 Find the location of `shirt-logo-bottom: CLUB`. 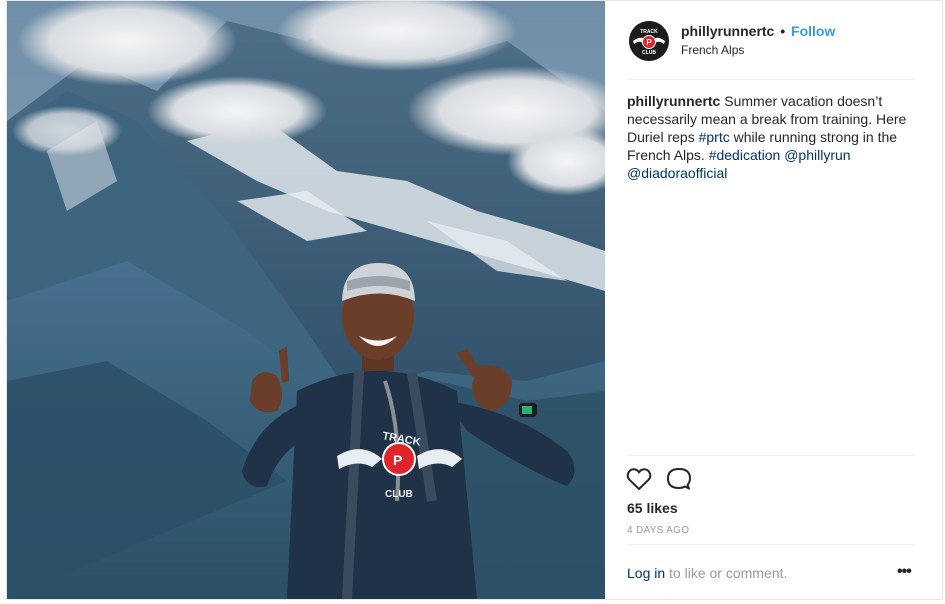

shirt-logo-bottom: CLUB is located at coordinates (399, 494).